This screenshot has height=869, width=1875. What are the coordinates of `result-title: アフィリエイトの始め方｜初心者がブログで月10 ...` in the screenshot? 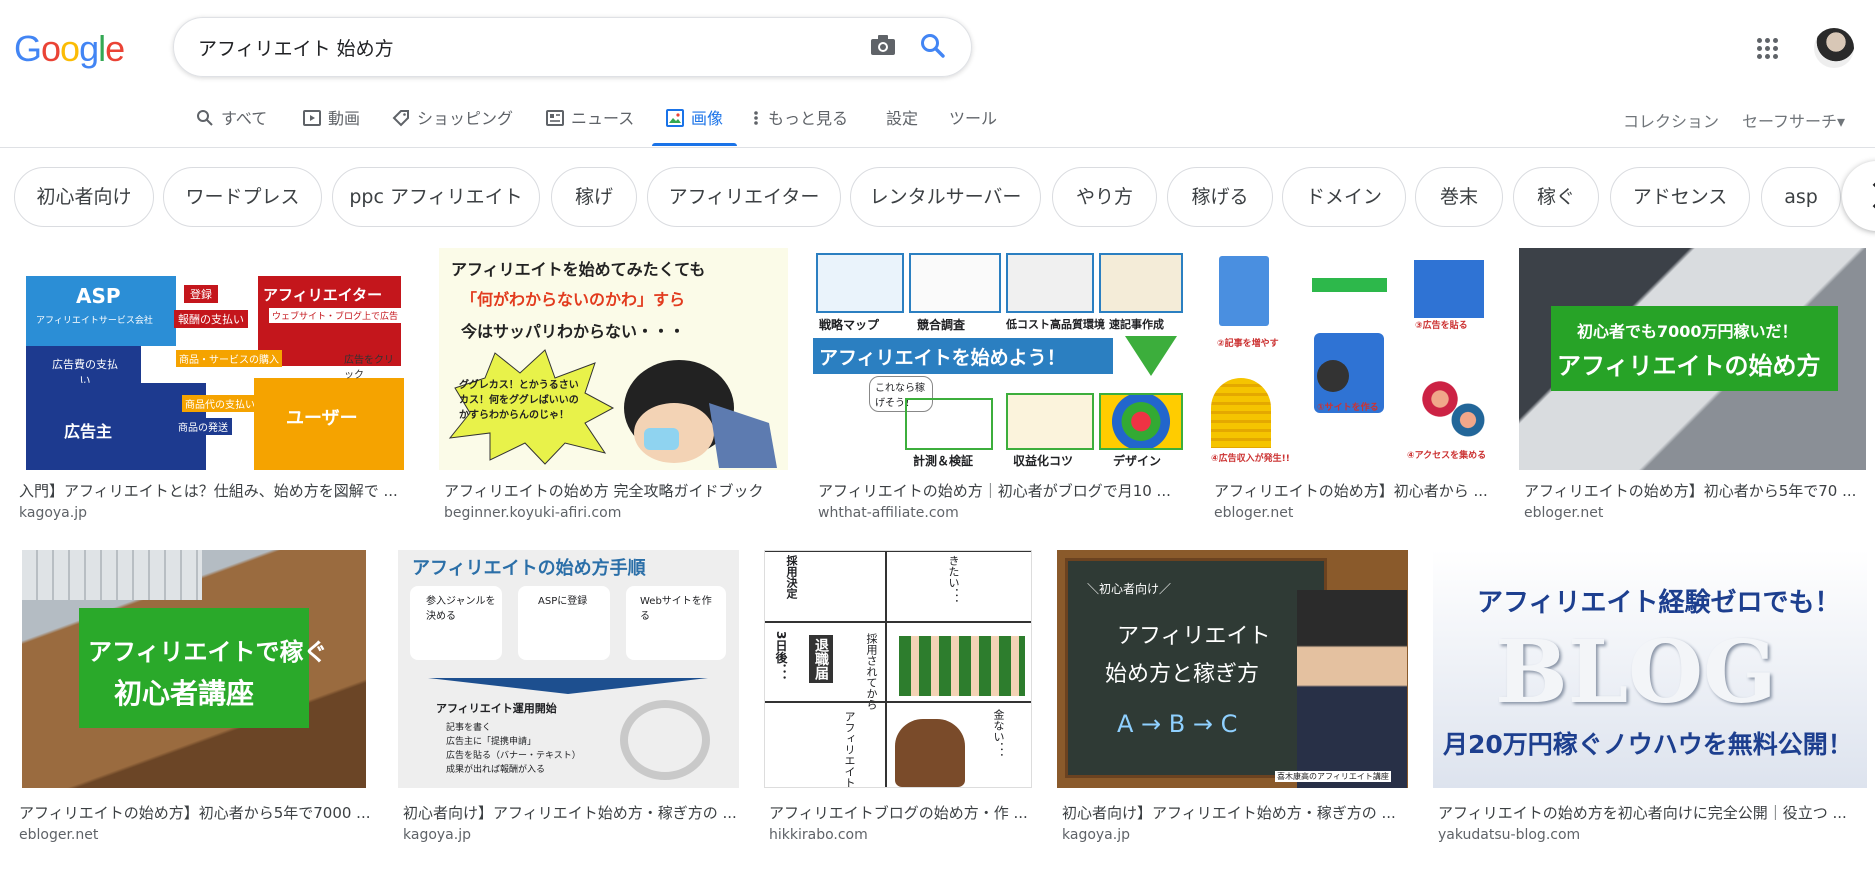 It's located at (1000, 490).